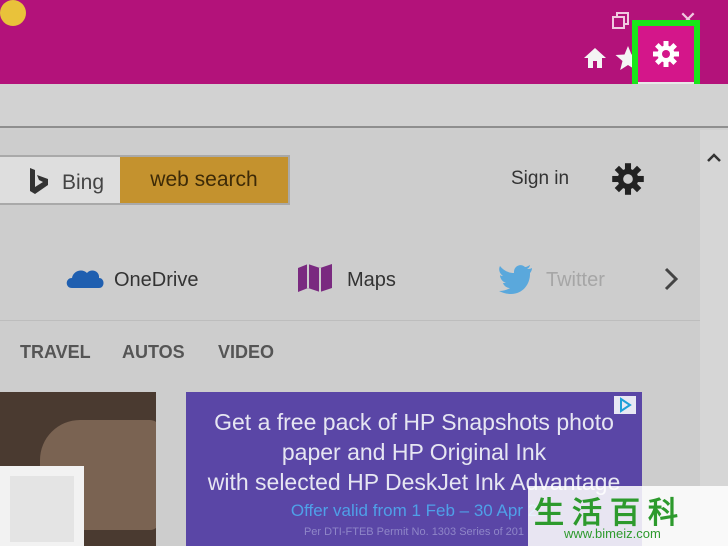 The image size is (728, 546). Describe the element at coordinates (714, 338) in the screenshot. I see `scrollbar` at that location.